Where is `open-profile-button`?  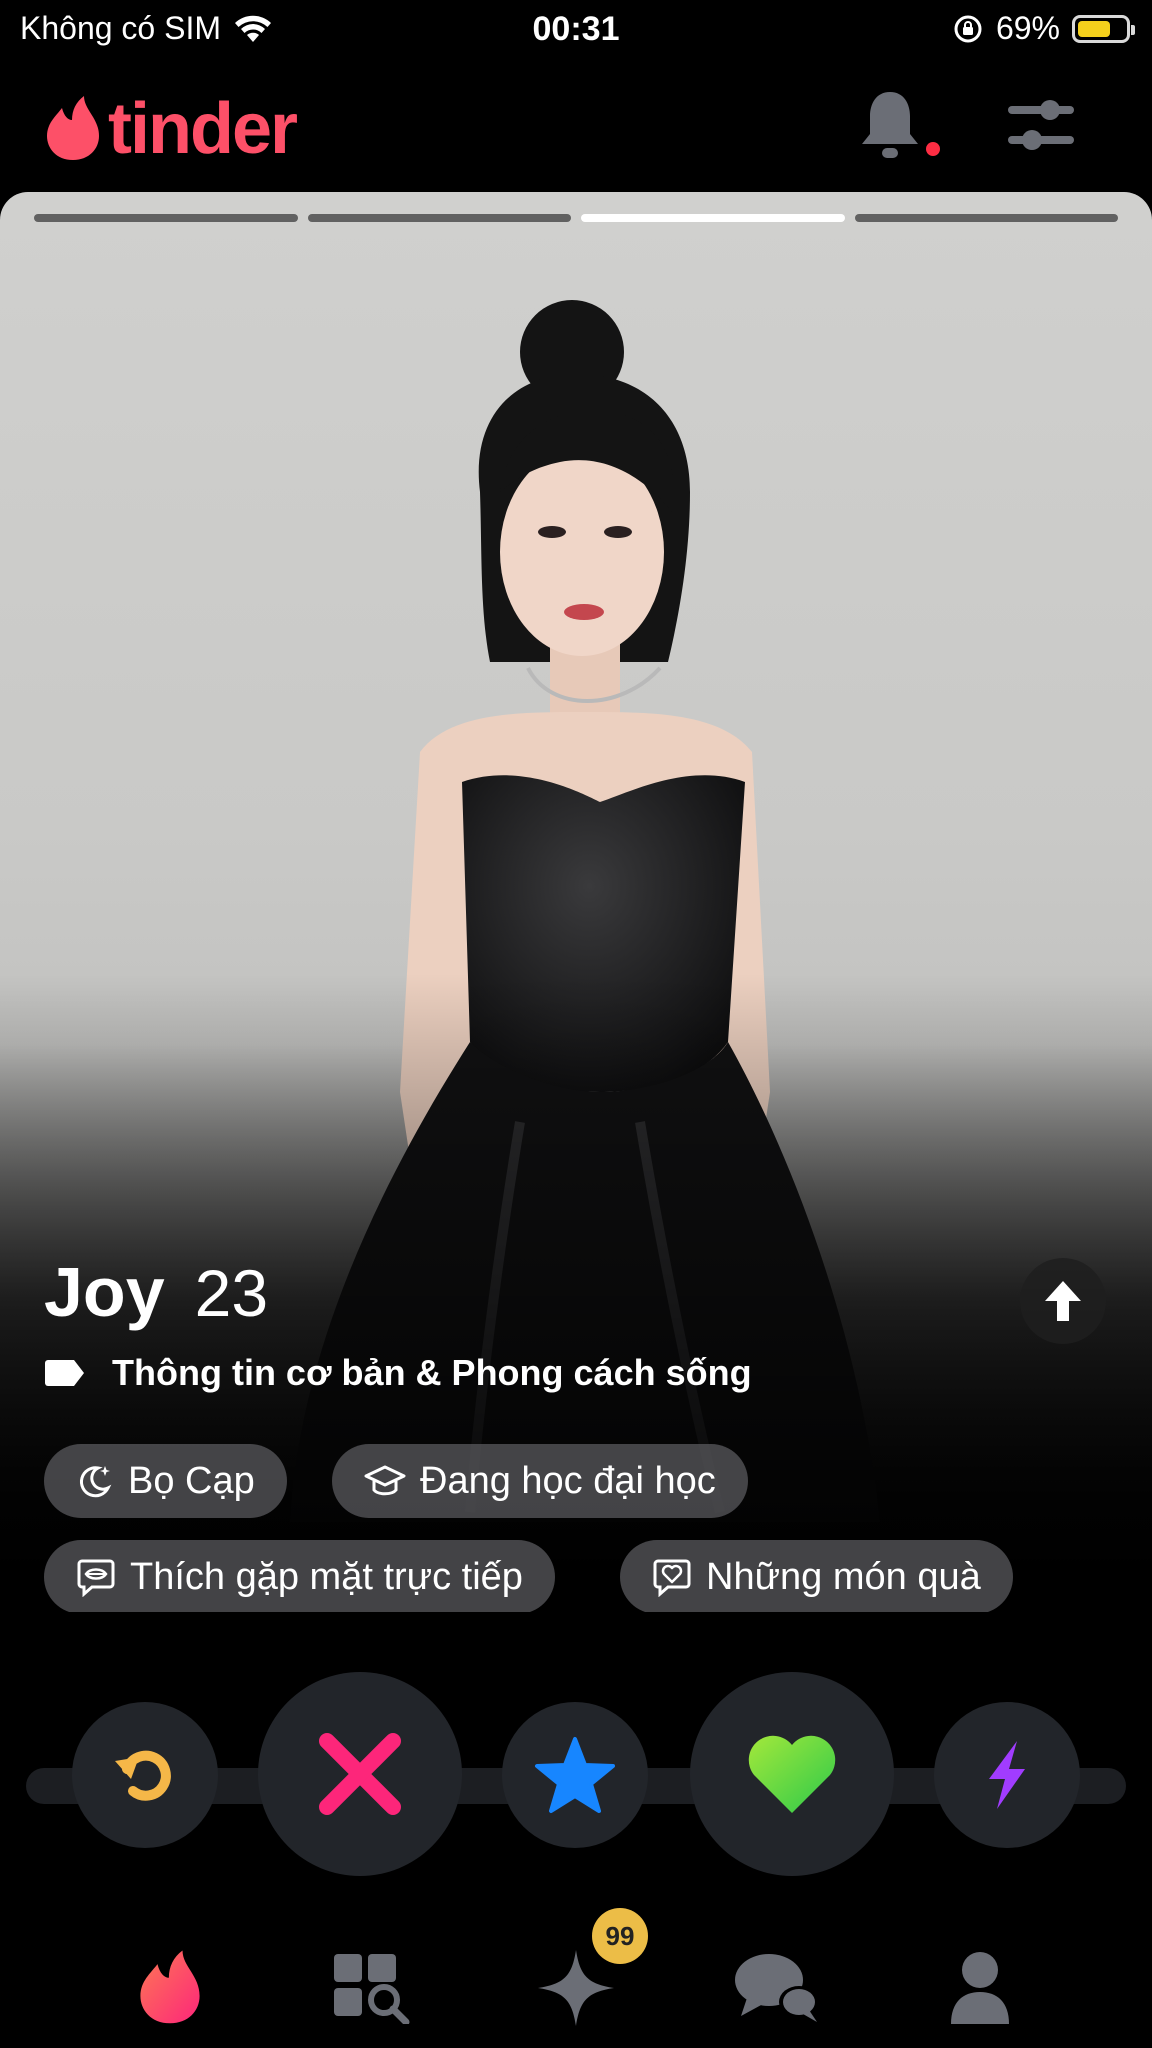
open-profile-button is located at coordinates (1063, 1301).